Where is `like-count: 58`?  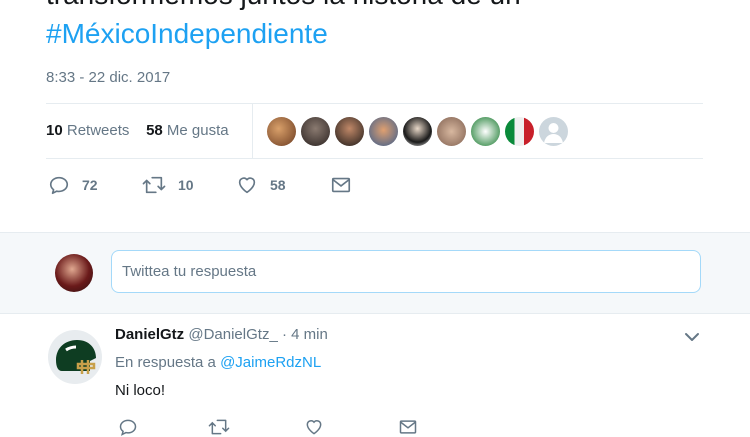
like-count: 58 is located at coordinates (278, 185).